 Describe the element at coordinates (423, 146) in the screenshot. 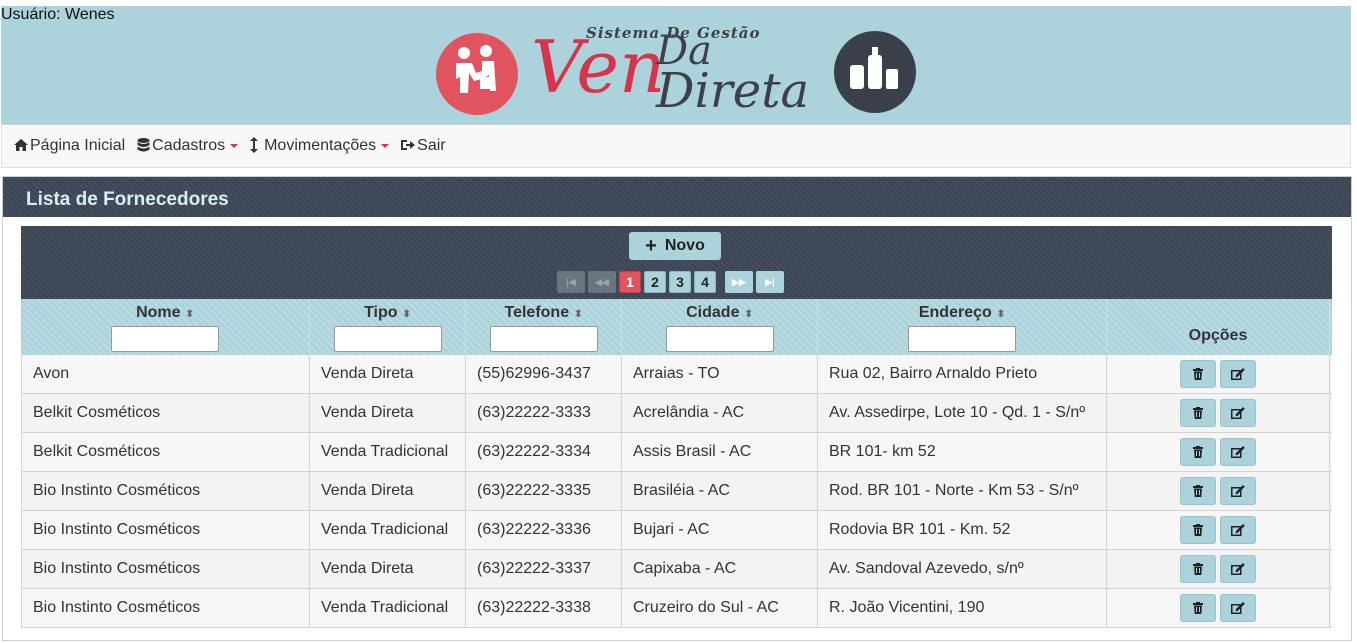

I see `nav-sair: Sair` at that location.